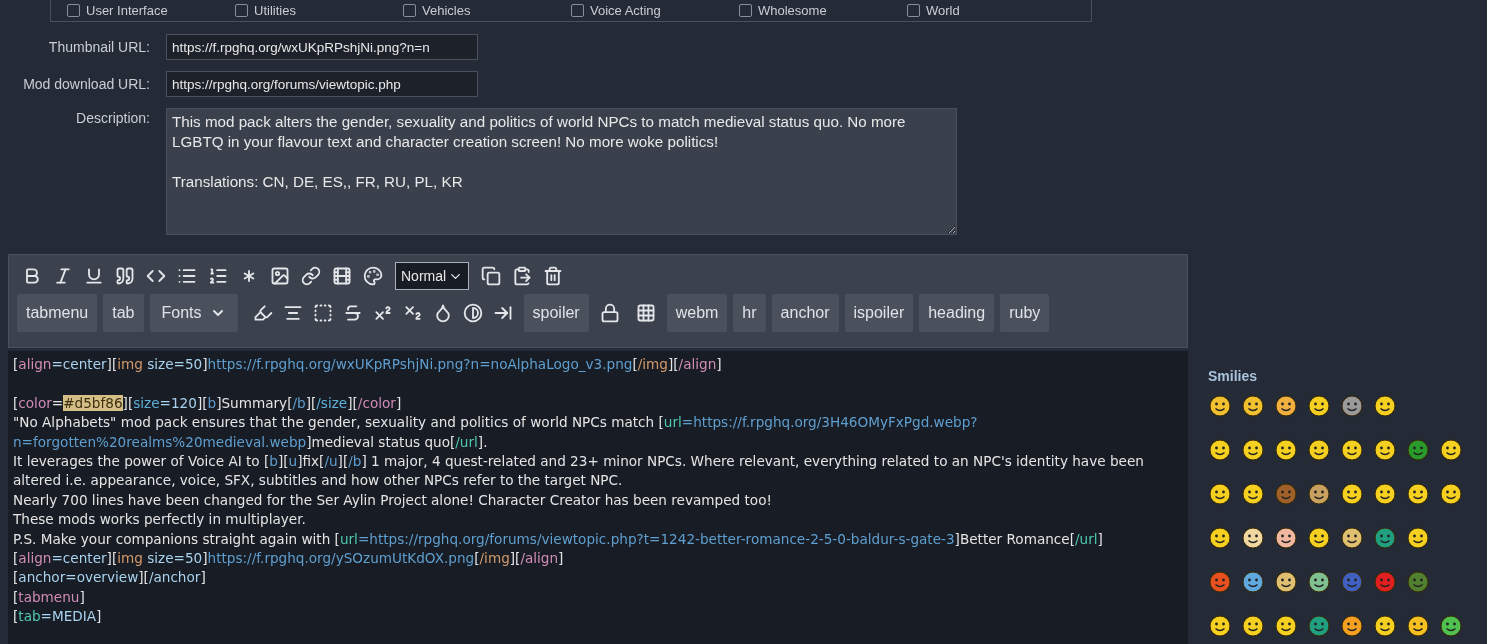 The width and height of the screenshot is (1487, 644). I want to click on toolbar-button: anchor, so click(805, 313).